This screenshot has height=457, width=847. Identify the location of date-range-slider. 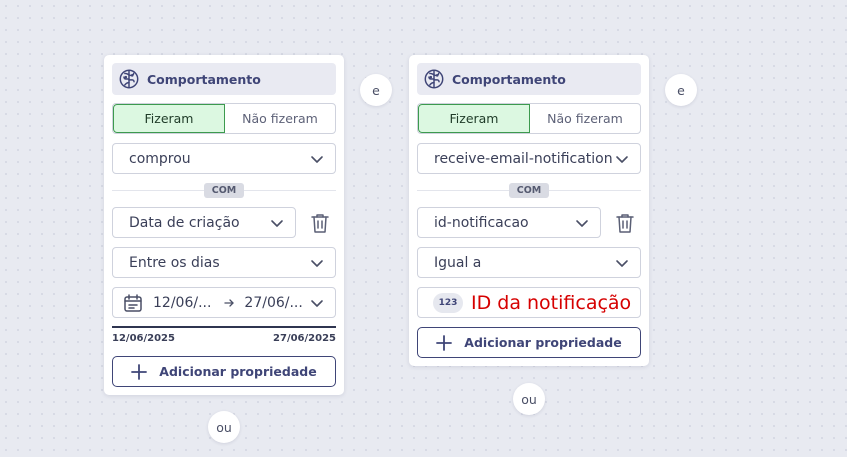
(224, 327).